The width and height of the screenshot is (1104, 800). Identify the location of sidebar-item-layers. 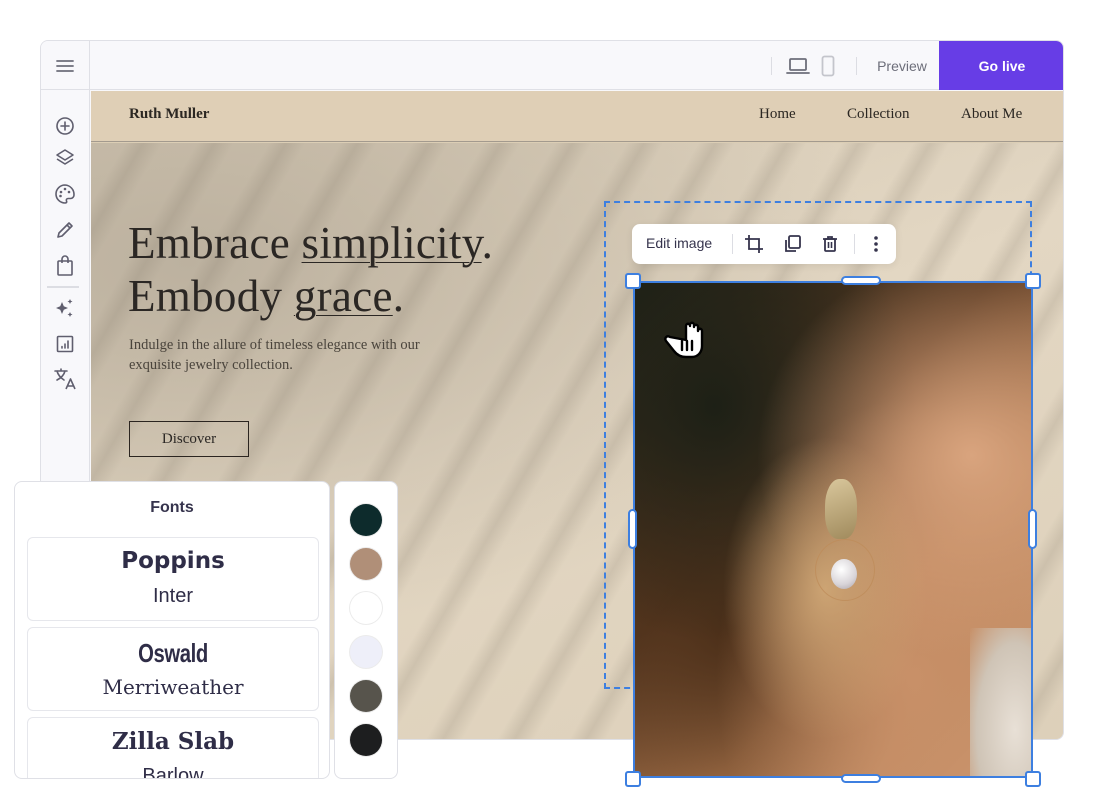
(65, 158).